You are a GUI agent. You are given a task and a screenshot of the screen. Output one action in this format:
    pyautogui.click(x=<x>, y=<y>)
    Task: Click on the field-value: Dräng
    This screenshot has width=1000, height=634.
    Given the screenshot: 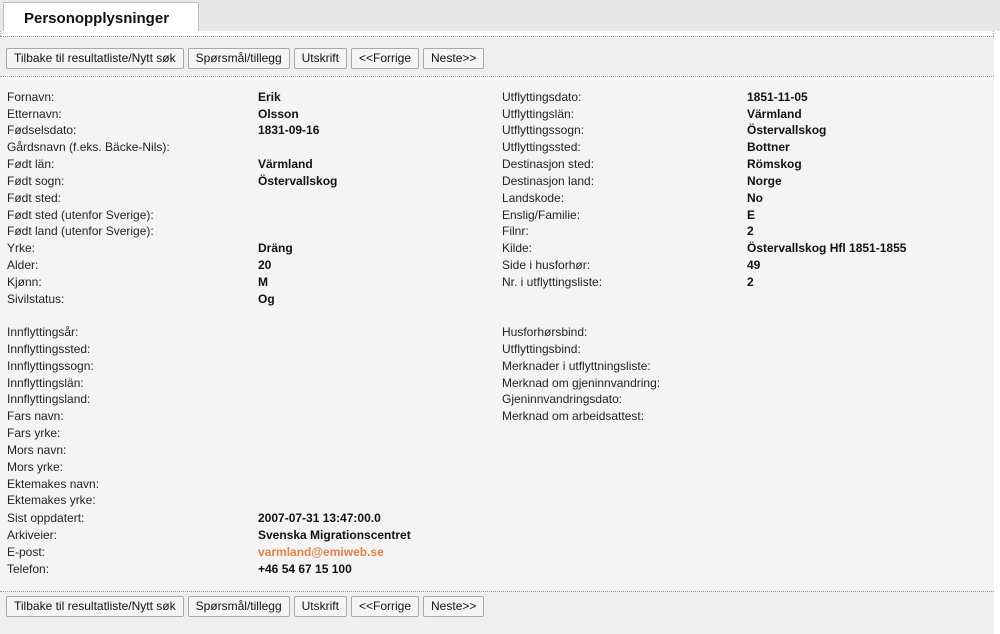 What is the action you would take?
    pyautogui.click(x=275, y=248)
    